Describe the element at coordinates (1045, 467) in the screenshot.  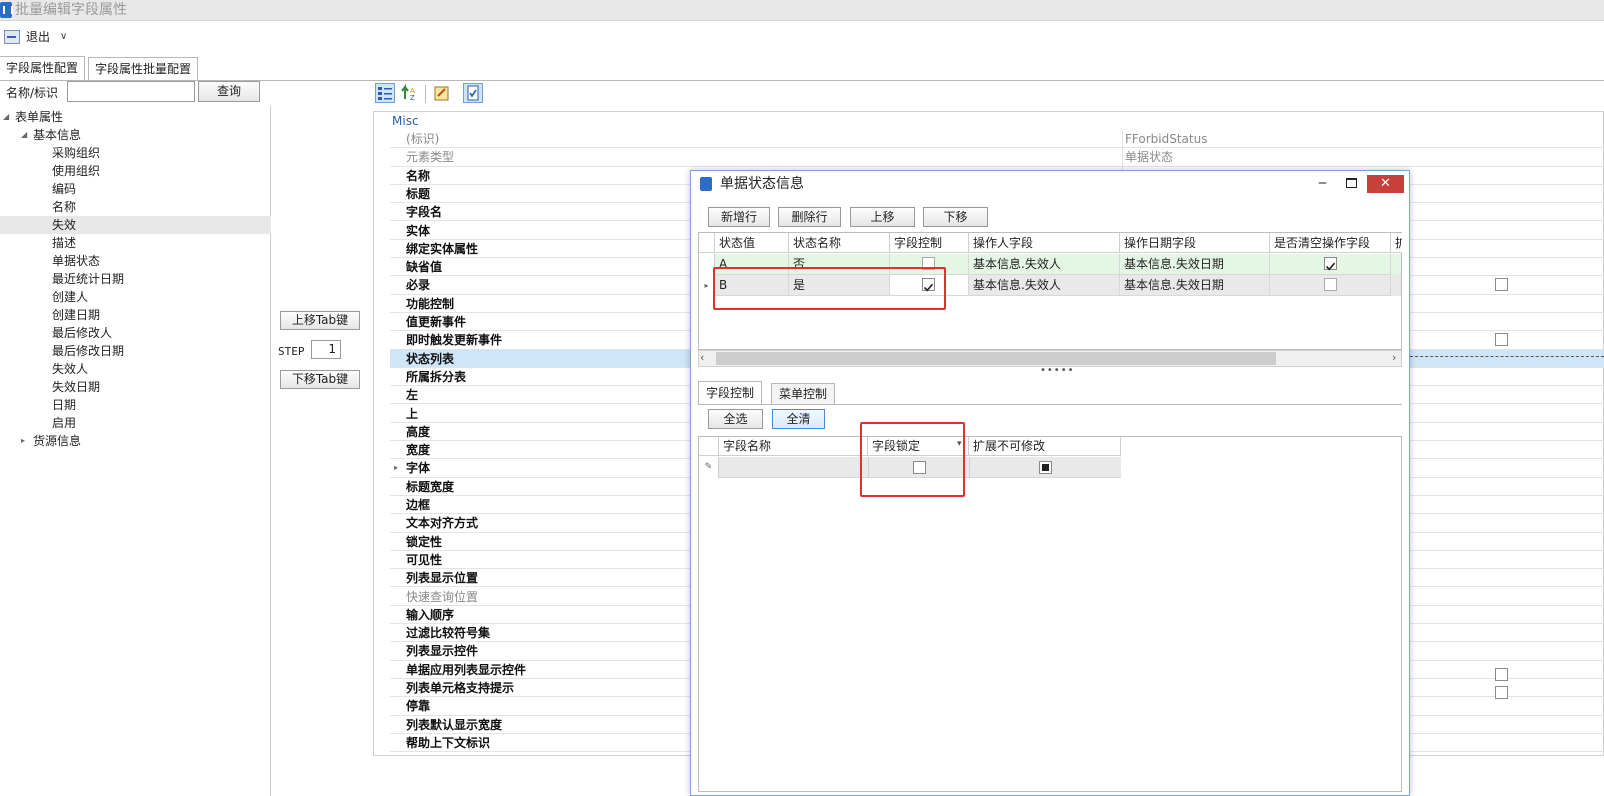
I see `extension-readonly-checkbox` at that location.